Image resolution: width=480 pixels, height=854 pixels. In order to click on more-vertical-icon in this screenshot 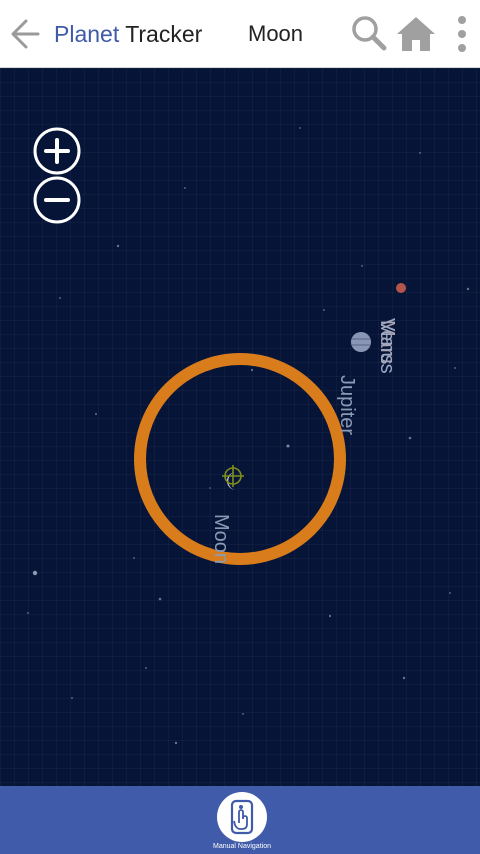, I will do `click(462, 34)`.